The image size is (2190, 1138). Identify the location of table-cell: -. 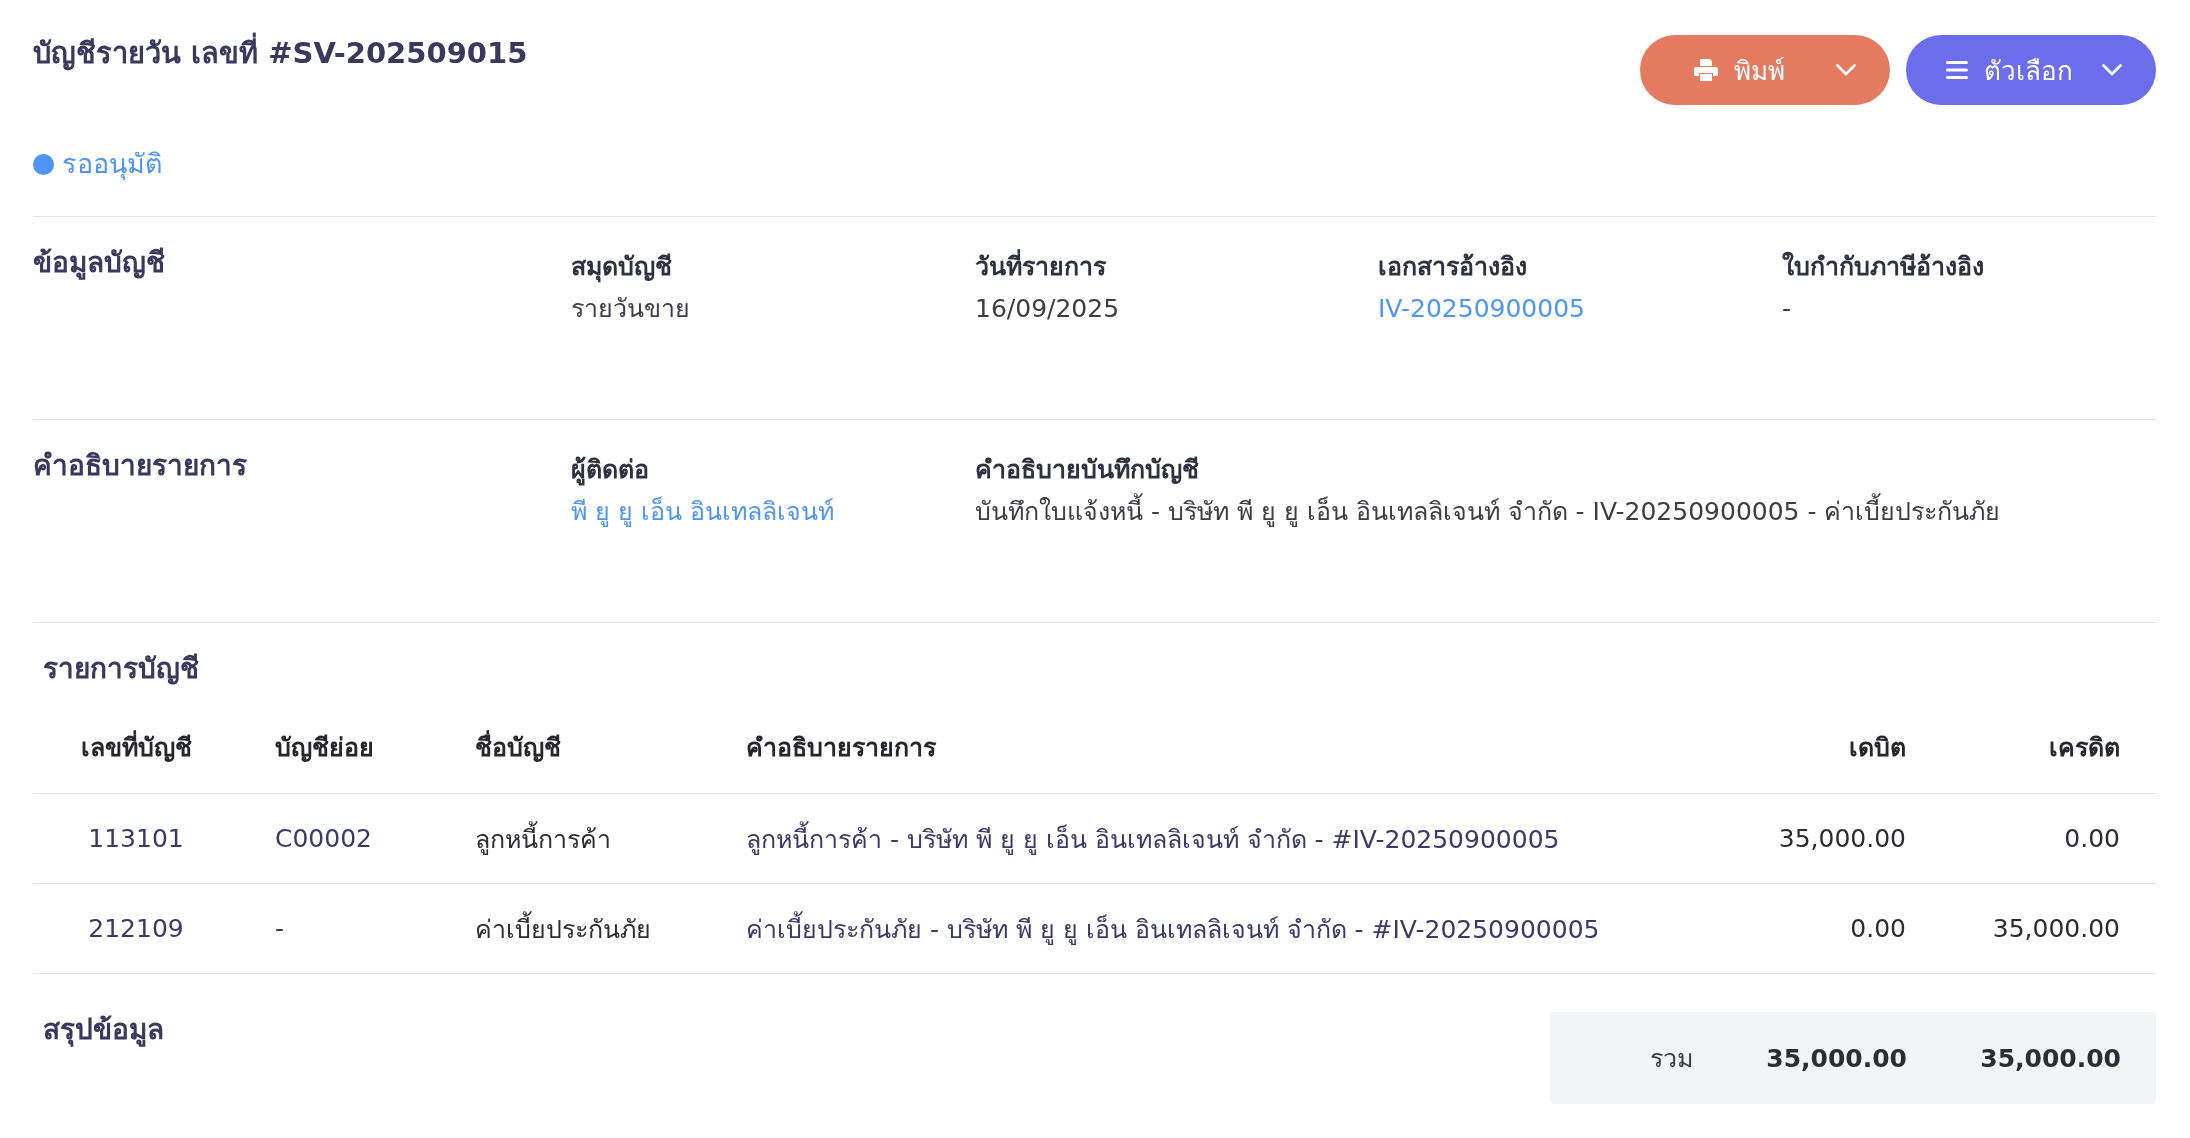
(280, 928).